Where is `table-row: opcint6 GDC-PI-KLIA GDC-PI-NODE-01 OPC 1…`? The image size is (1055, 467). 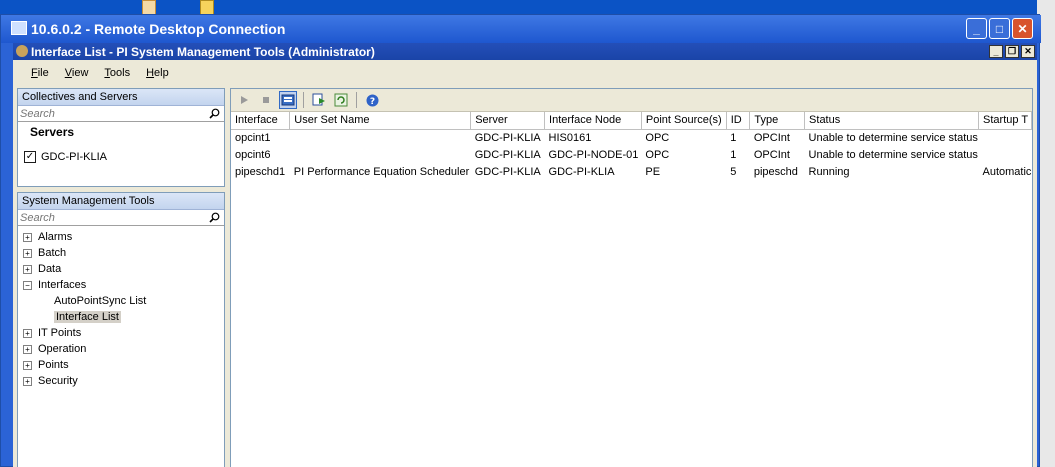
table-row: opcint6 GDC-PI-KLIA GDC-PI-NODE-01 OPC 1… is located at coordinates (631, 154).